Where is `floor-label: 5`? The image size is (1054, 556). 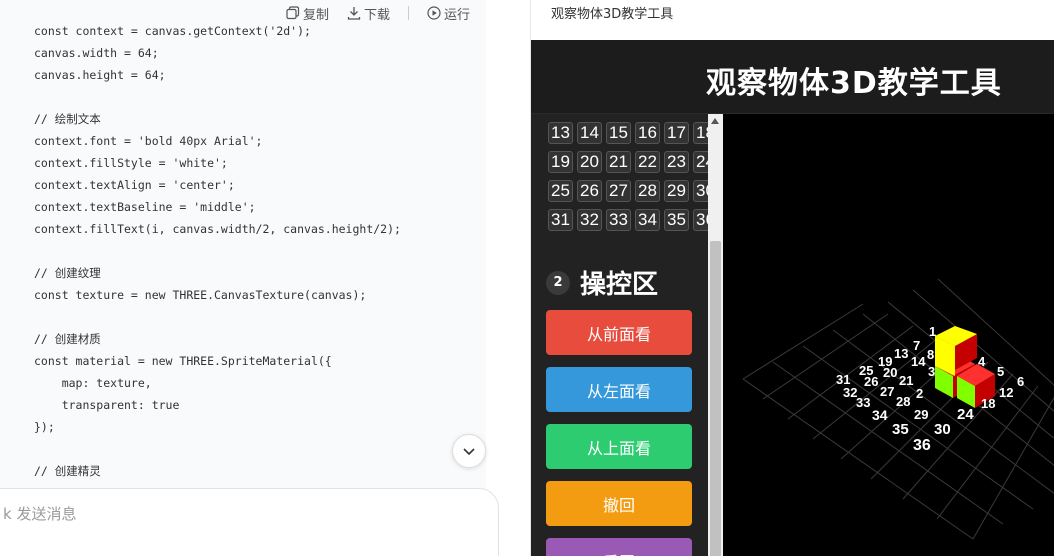
floor-label: 5 is located at coordinates (1000, 371).